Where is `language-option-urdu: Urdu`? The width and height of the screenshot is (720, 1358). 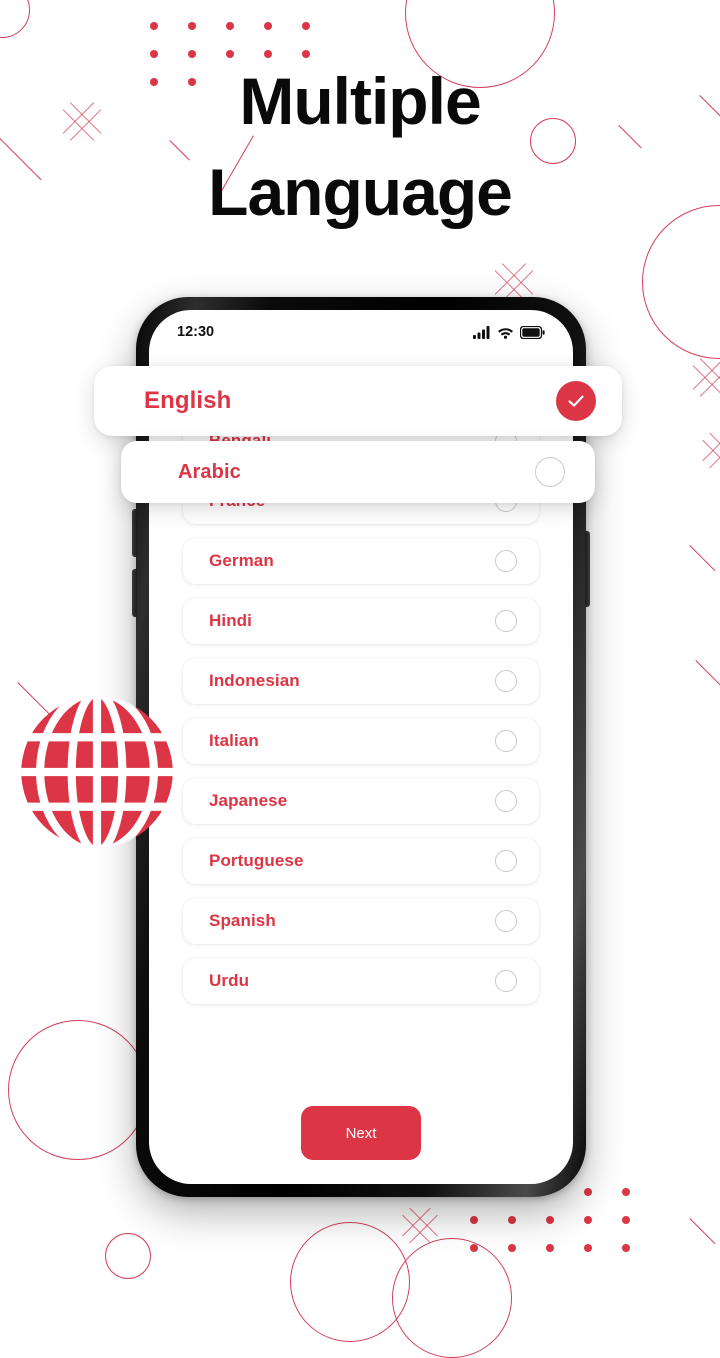 language-option-urdu: Urdu is located at coordinates (361, 981).